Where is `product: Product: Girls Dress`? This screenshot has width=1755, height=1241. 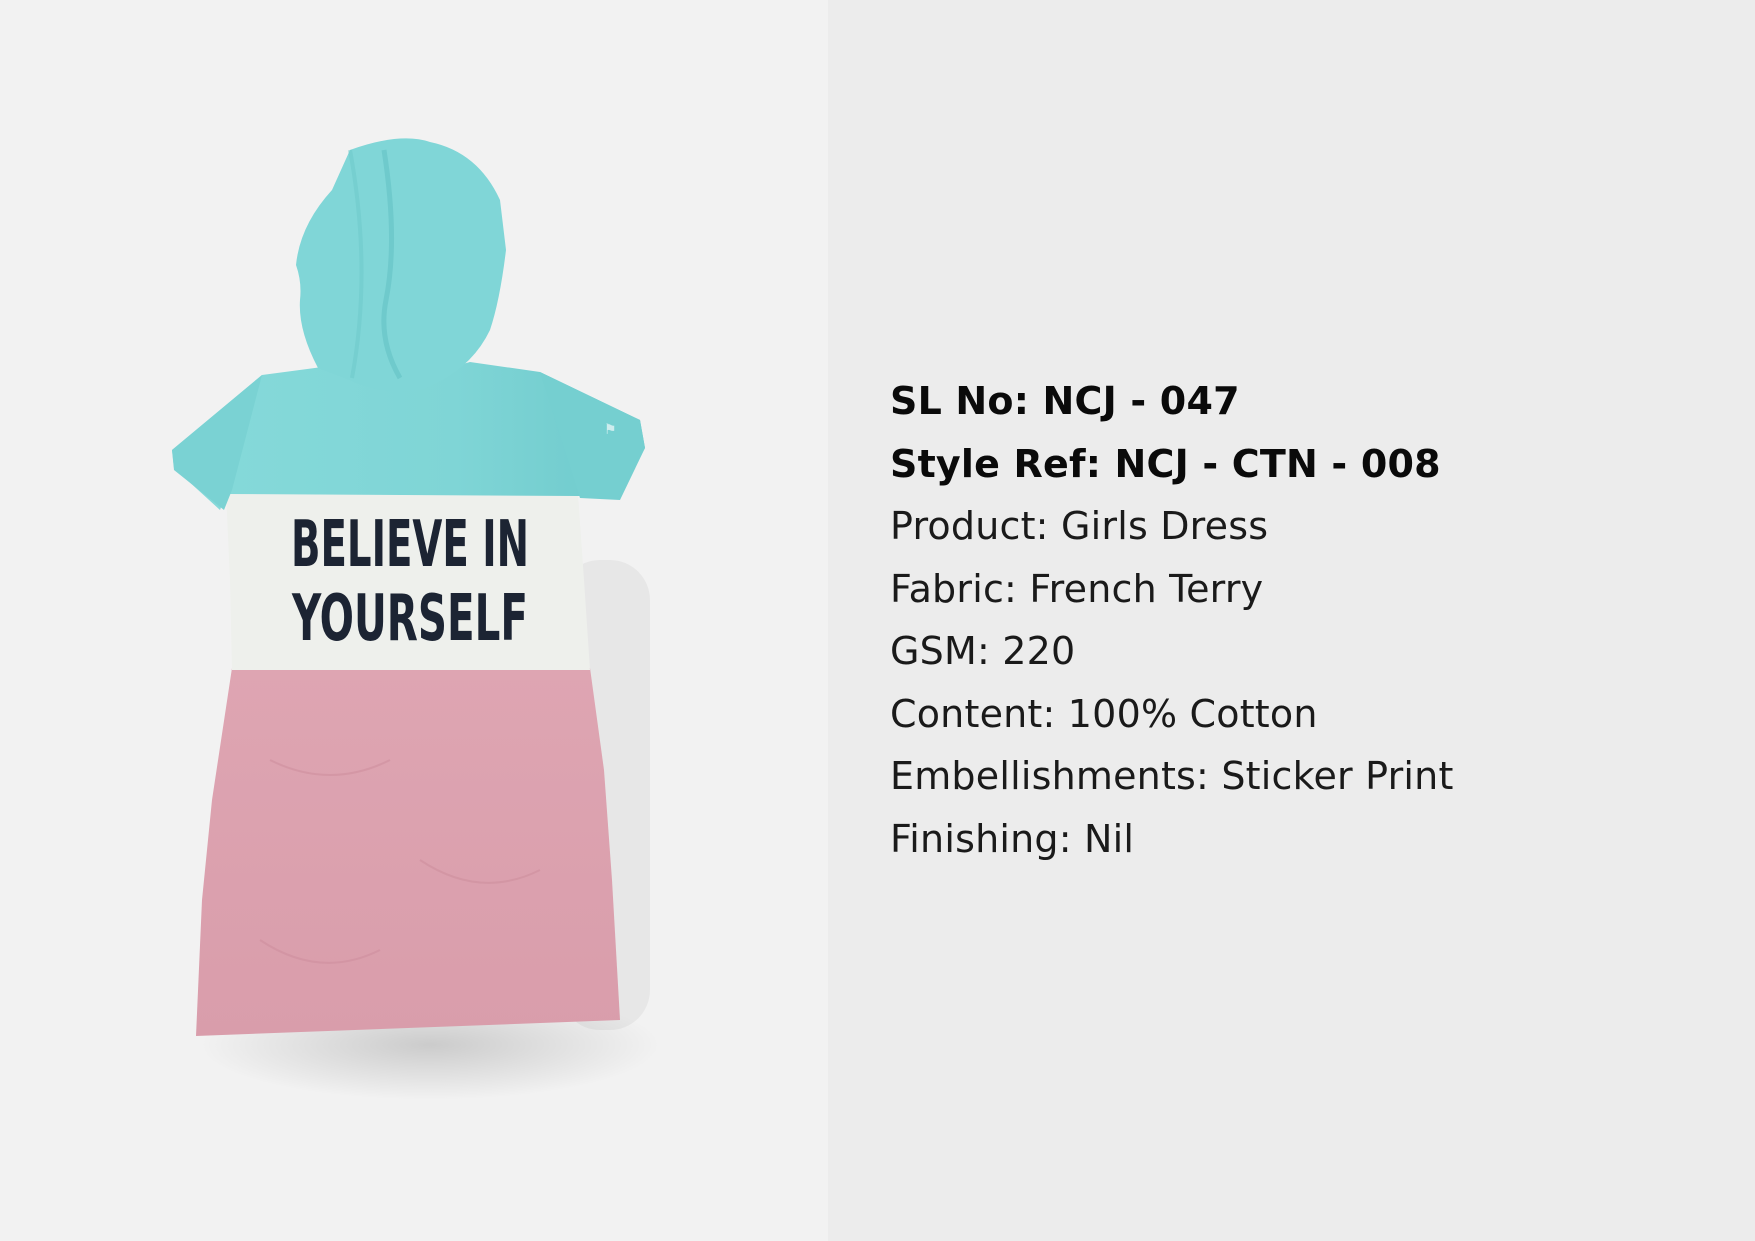 product: Product: Girls Dress is located at coordinates (1079, 526).